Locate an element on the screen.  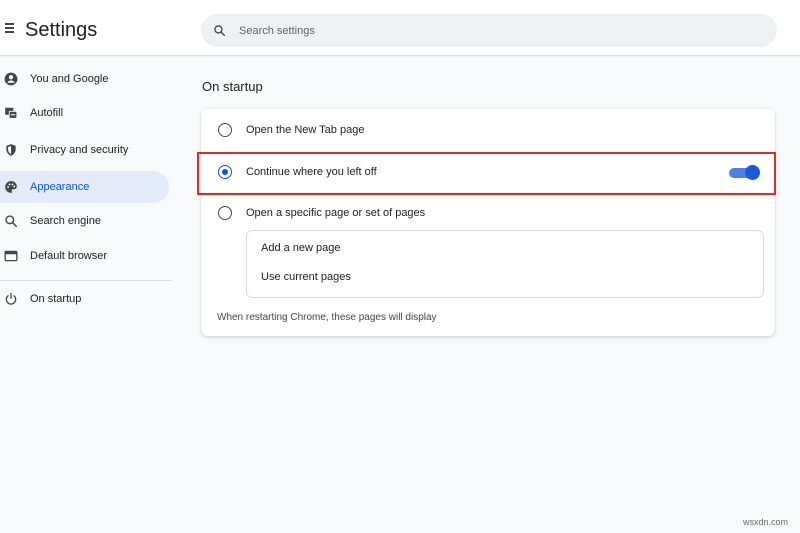
palette-icon is located at coordinates (11, 187).